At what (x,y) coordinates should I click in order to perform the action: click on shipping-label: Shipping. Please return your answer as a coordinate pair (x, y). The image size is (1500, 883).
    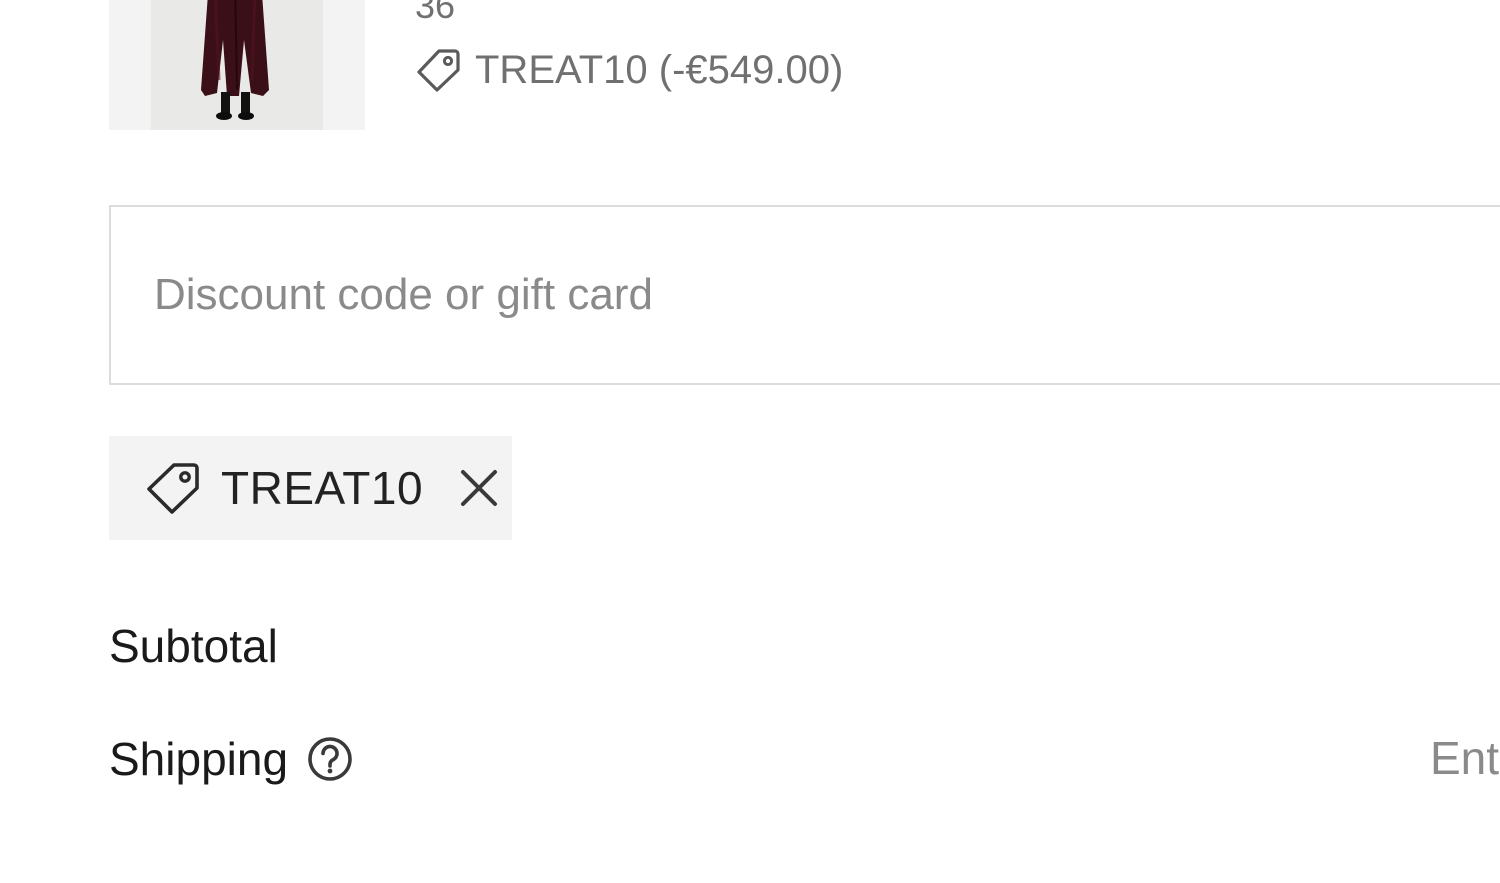
    Looking at the image, I should click on (199, 759).